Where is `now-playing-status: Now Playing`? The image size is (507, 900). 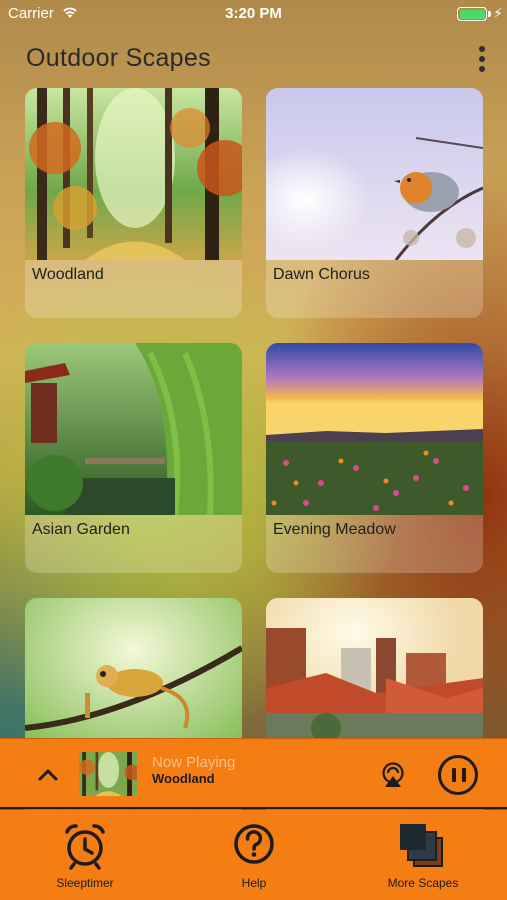
now-playing-status: Now Playing is located at coordinates (194, 762).